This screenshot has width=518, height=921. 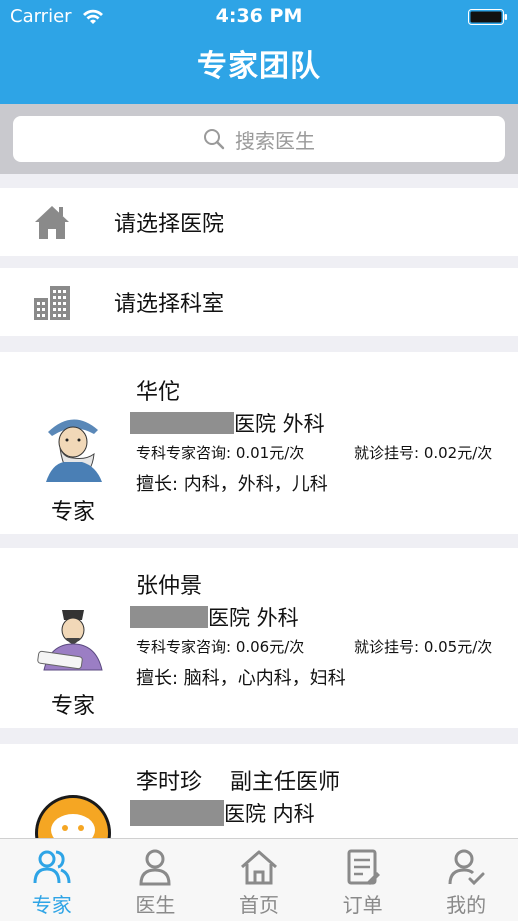 What do you see at coordinates (423, 453) in the screenshot?
I see `registration-fee: 就诊挂号: 0.02元/次` at bounding box center [423, 453].